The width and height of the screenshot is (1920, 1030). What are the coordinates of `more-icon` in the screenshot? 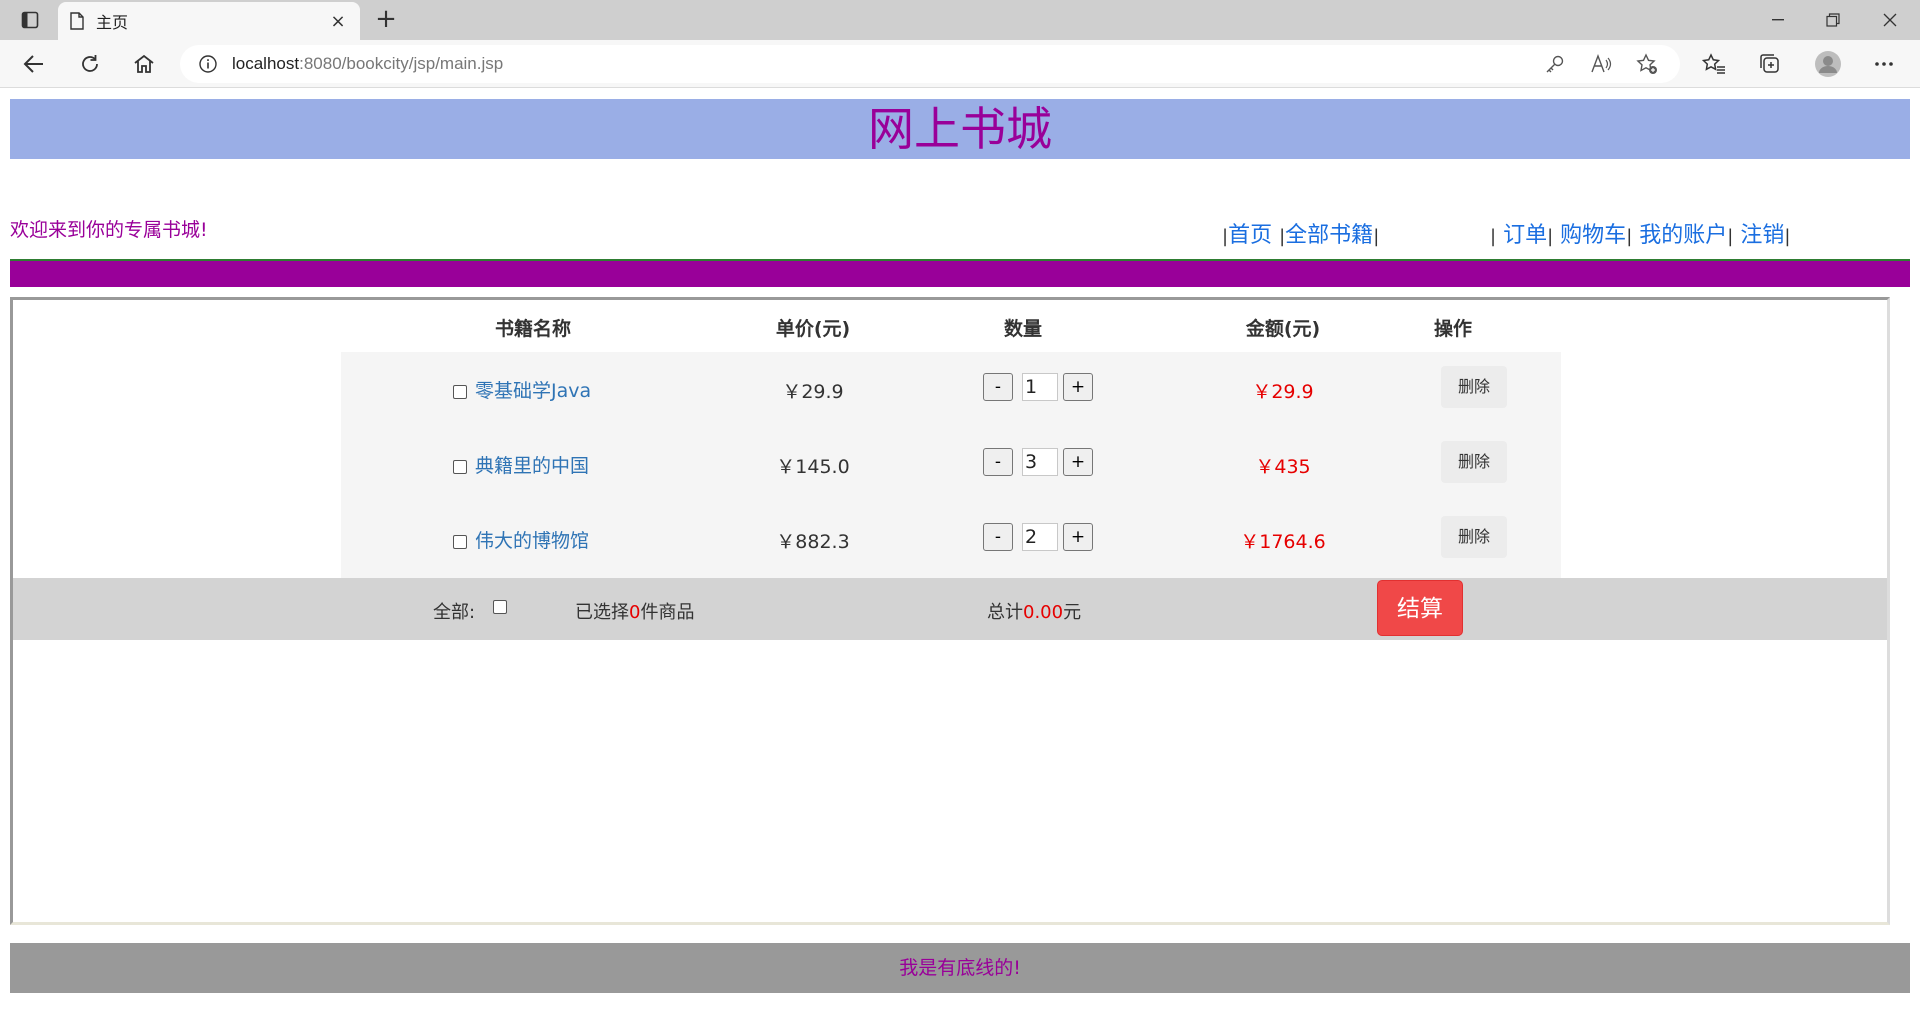 It's located at (1884, 64).